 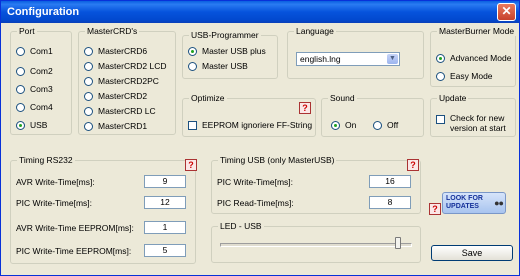 I want to click on pic-write-time-label: PIC Write-Time[ms]:, so click(x=54, y=203).